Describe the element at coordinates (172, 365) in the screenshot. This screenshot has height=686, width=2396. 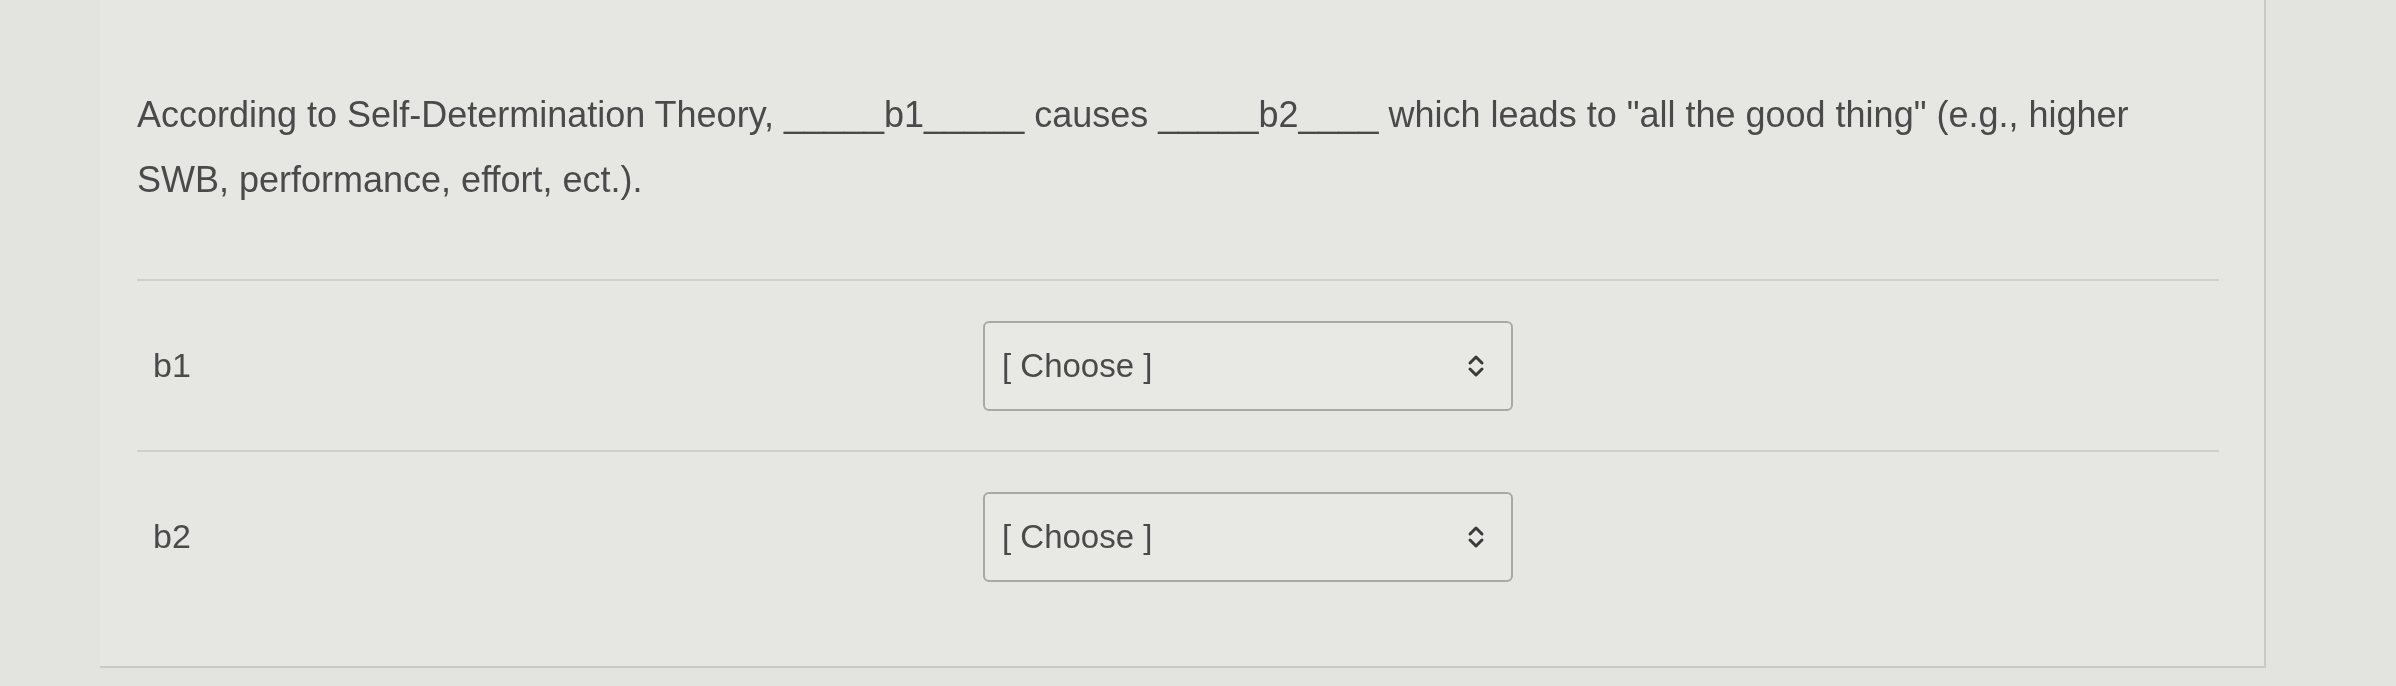
I see `blank-label: b1` at that location.